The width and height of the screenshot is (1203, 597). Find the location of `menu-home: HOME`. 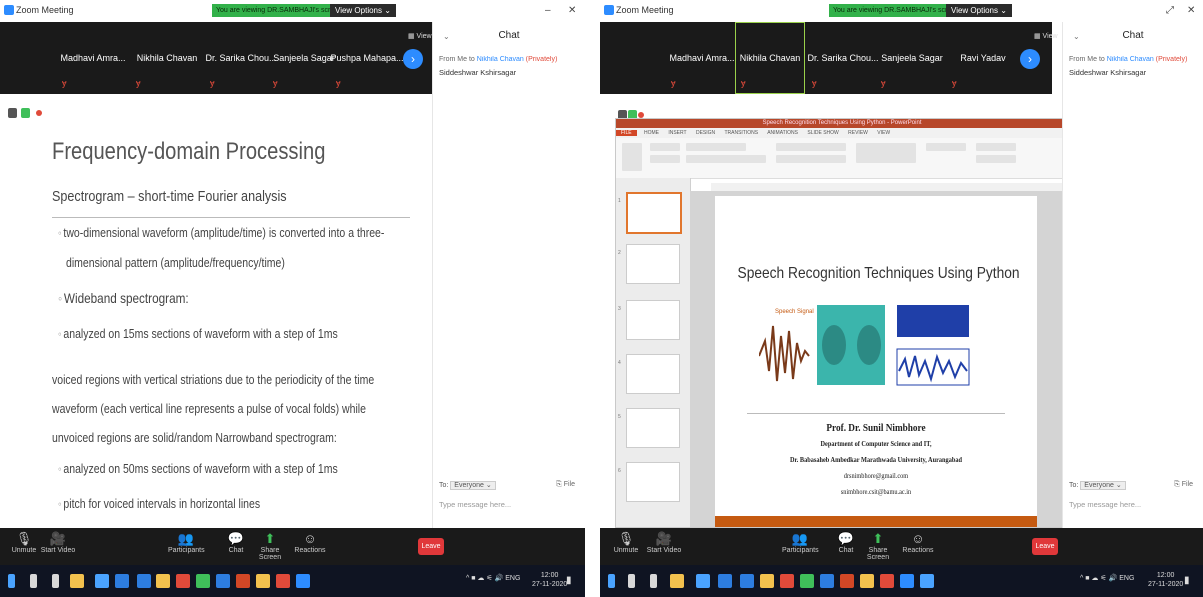

menu-home: HOME is located at coordinates (651, 133).